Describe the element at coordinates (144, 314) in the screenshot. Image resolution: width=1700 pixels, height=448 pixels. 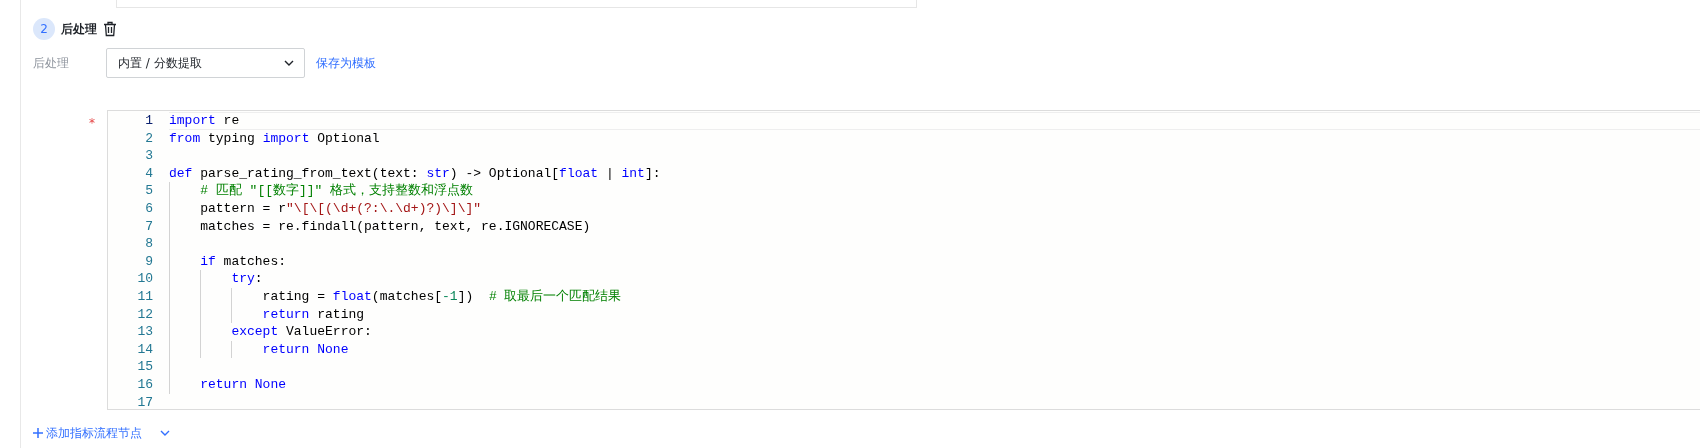
I see `line-number: 12` at that location.